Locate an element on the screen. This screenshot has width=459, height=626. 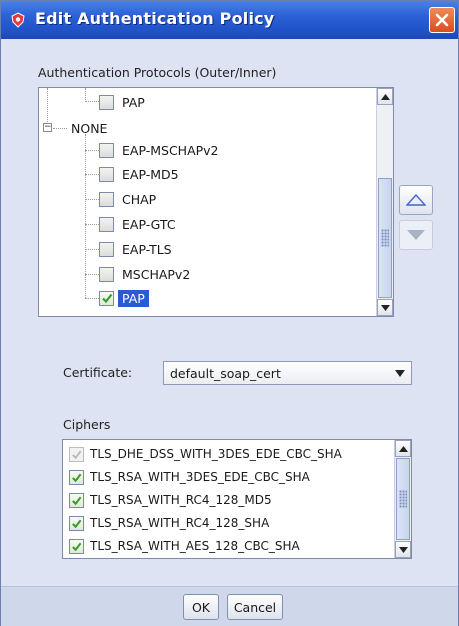
tree-item-pap-inner: PAP is located at coordinates (124, 298).